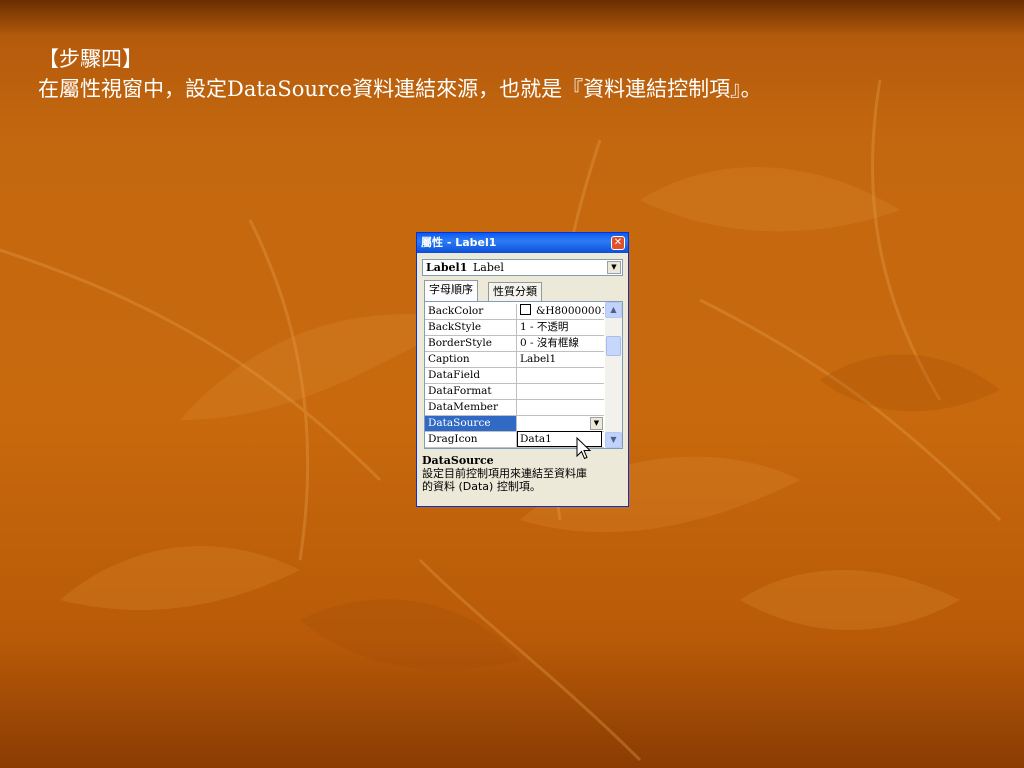 The width and height of the screenshot is (1024, 768). Describe the element at coordinates (536, 439) in the screenshot. I see `dropdown-option-data1: Data1` at that location.